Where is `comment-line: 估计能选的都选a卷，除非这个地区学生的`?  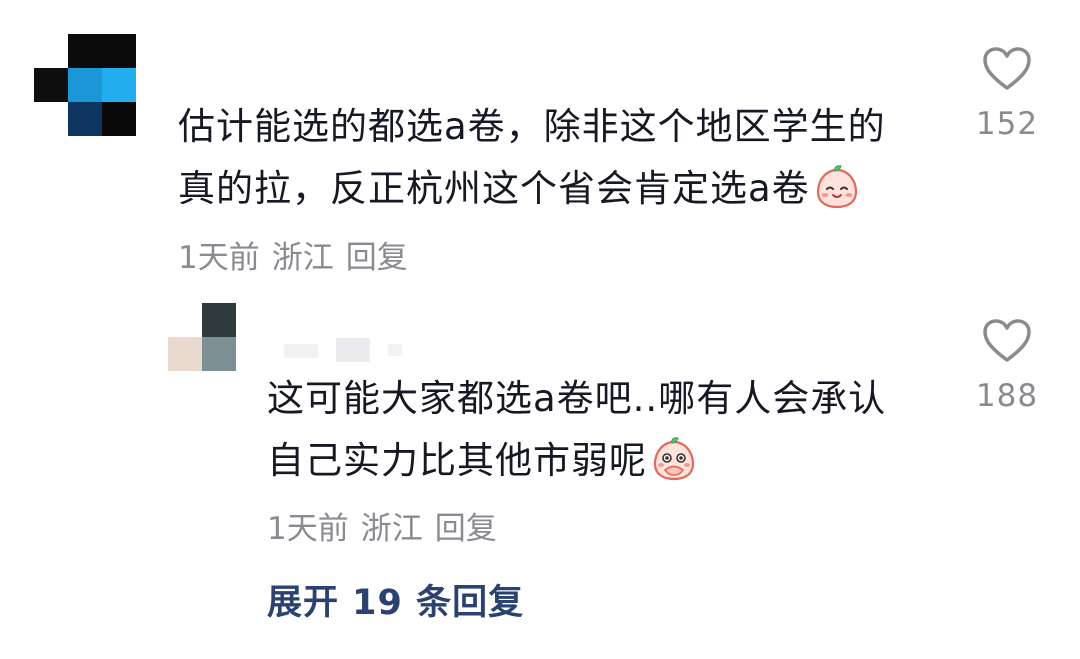
comment-line: 估计能选的都选a卷，除非这个地区学生的 is located at coordinates (532, 126).